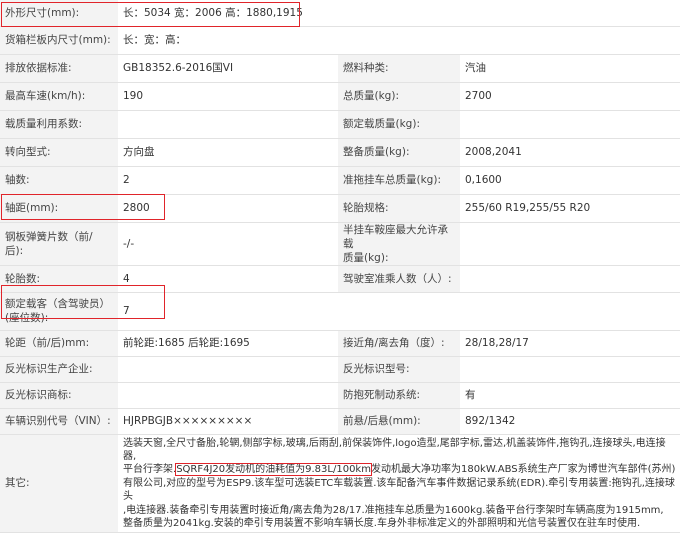 The height and width of the screenshot is (533, 680). Describe the element at coordinates (399, 395) in the screenshot. I see `row-label: 防抱死制动系统:` at that location.